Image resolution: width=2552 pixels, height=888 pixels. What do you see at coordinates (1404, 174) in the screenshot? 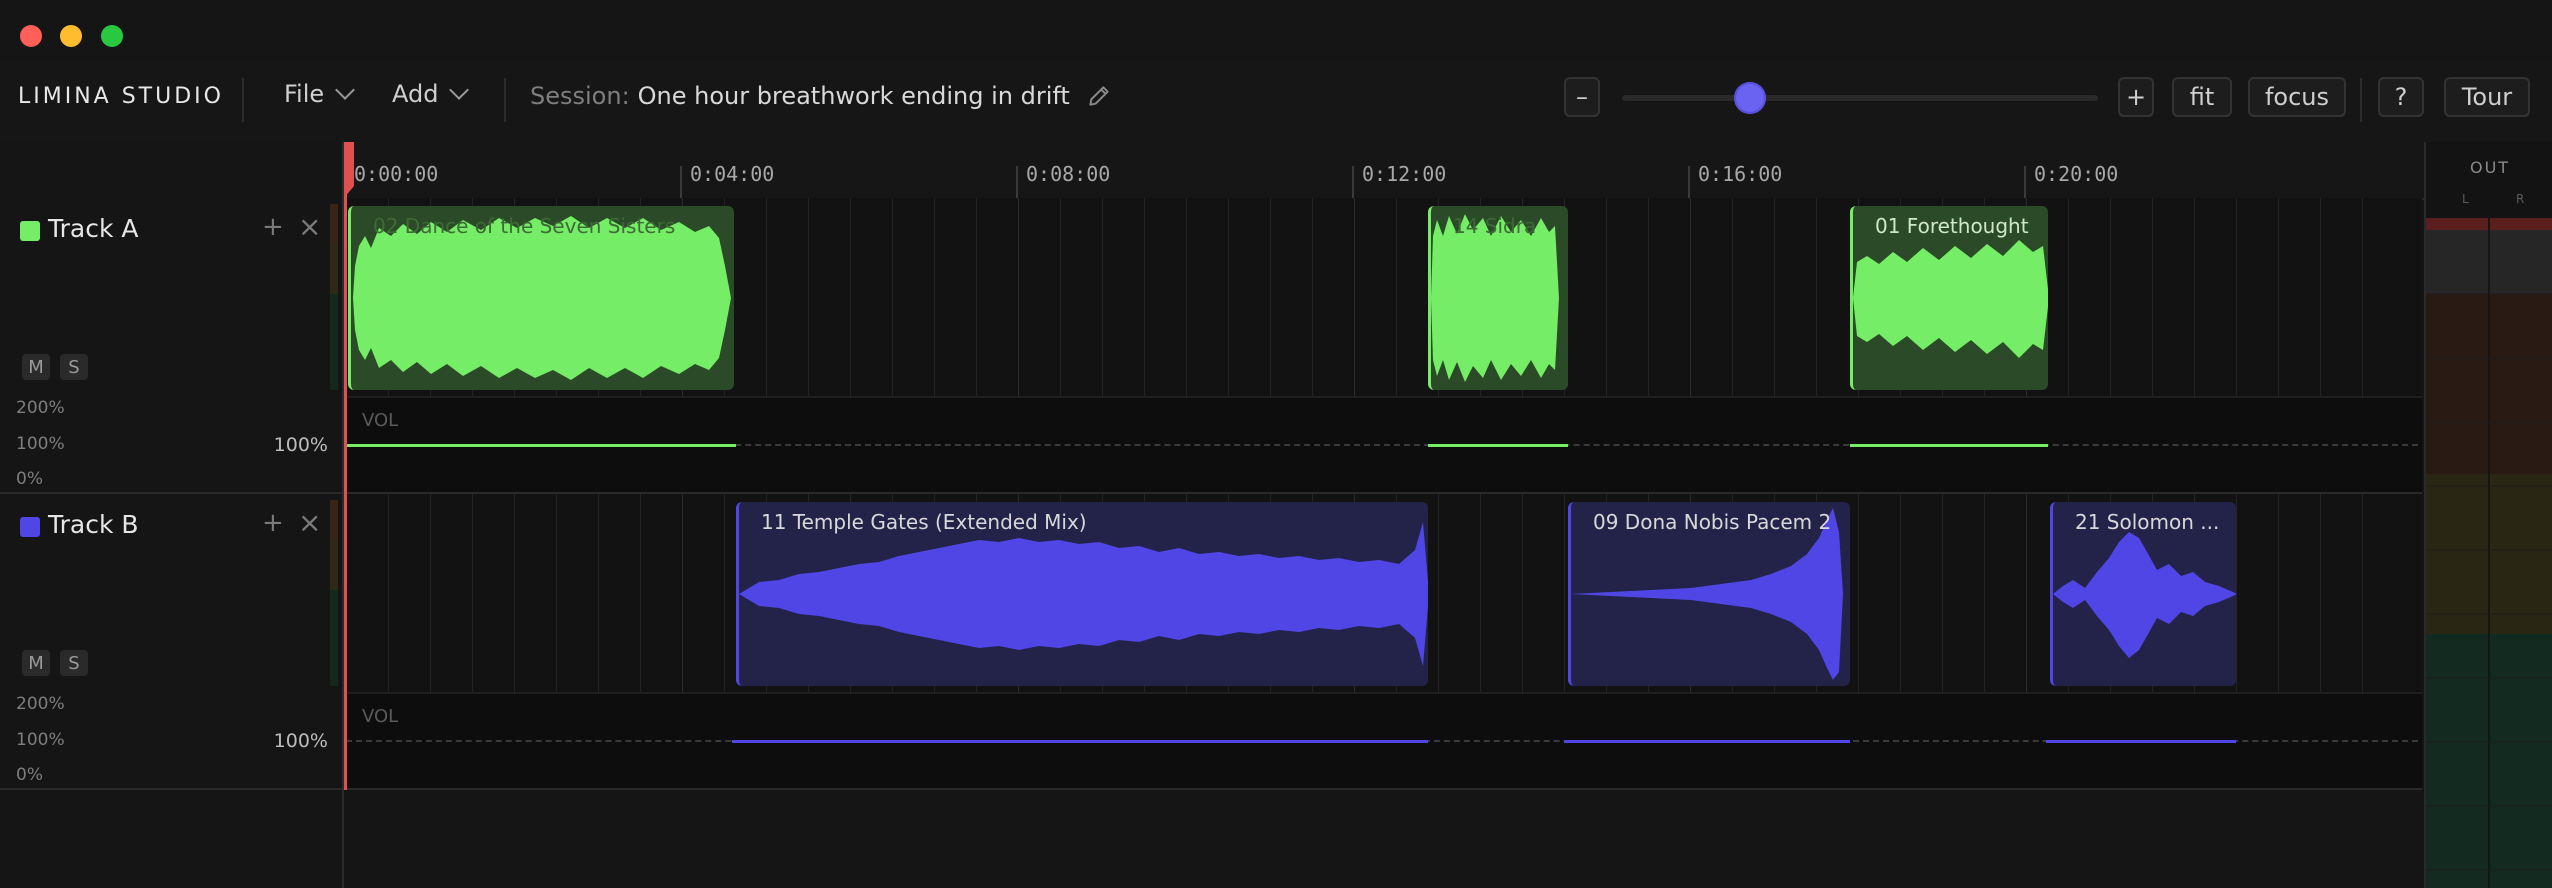
I see `ruler-tick-label: 0:12:00` at bounding box center [1404, 174].